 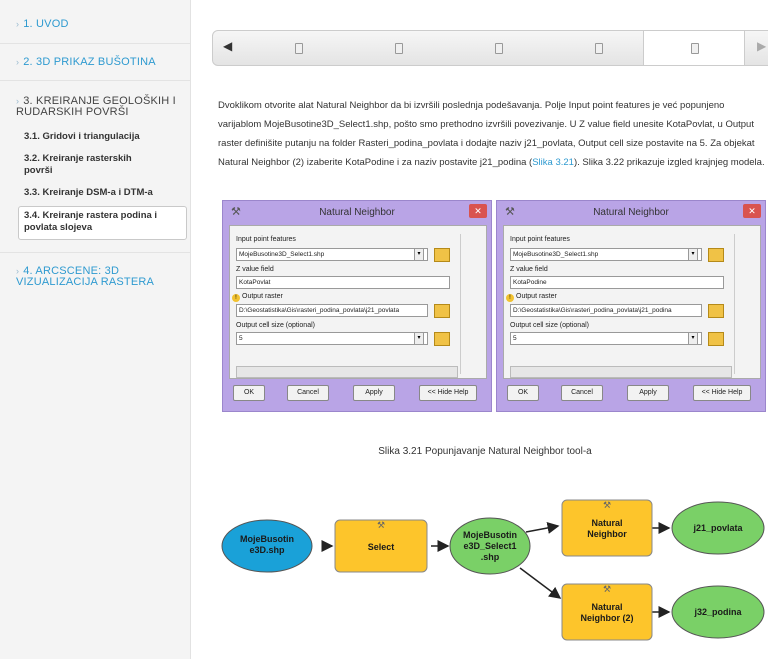 I want to click on sidebar-item-3d-prikaz: › 2. 3D PRIKAZ BUŠOTINA, so click(x=103, y=66).